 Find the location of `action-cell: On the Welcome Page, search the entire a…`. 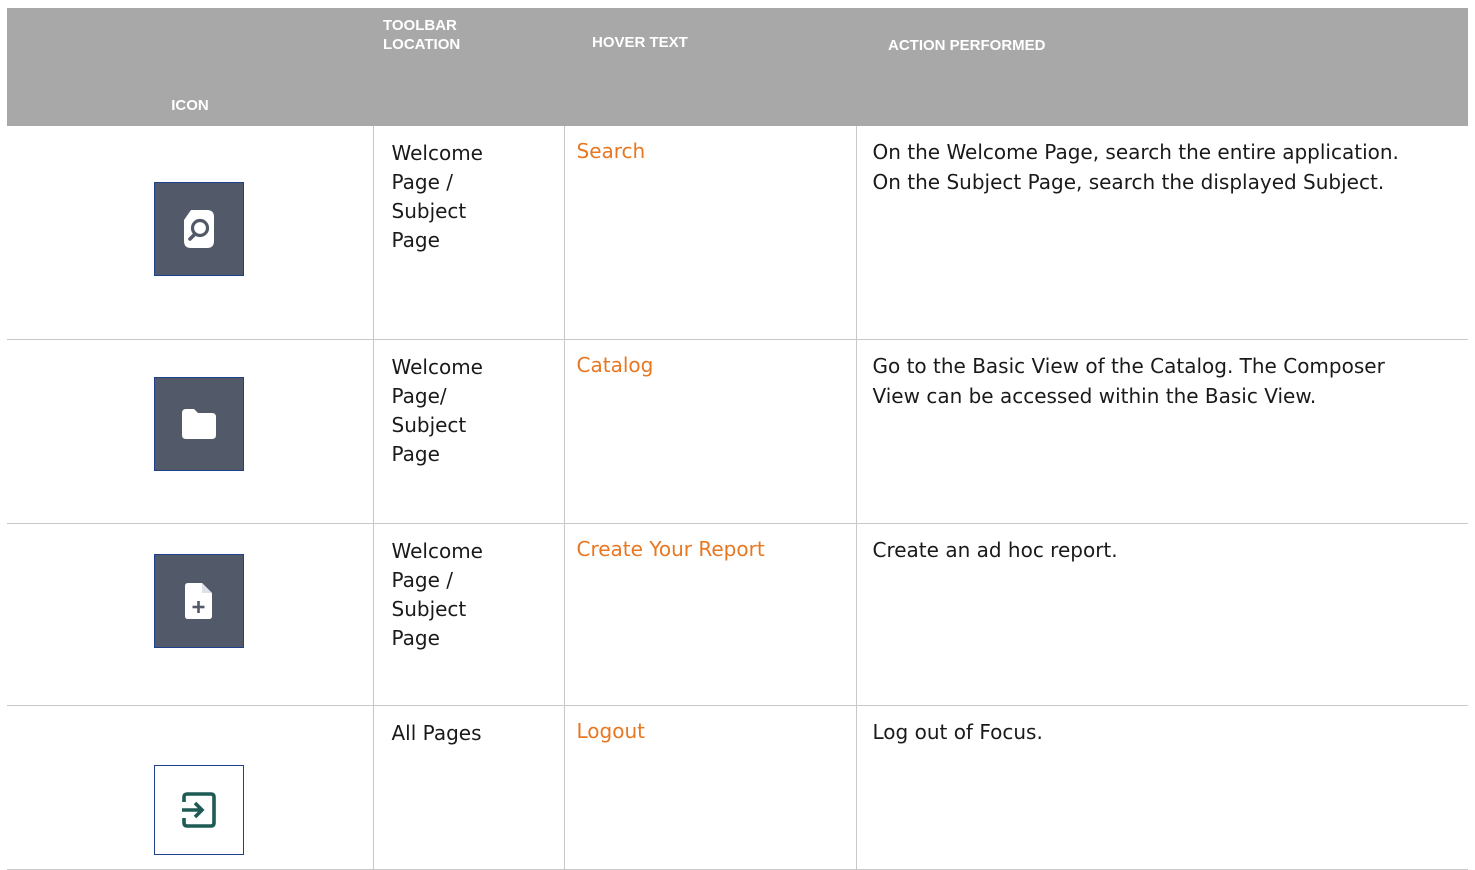

action-cell: On the Welcome Page, search the entire a… is located at coordinates (1162, 233).